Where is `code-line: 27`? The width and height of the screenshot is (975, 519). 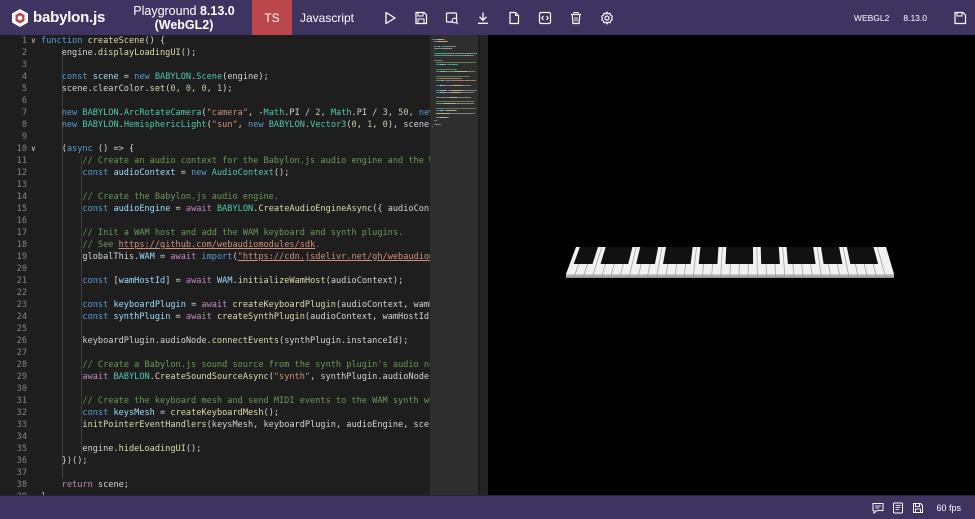 code-line: 27 is located at coordinates (215, 353).